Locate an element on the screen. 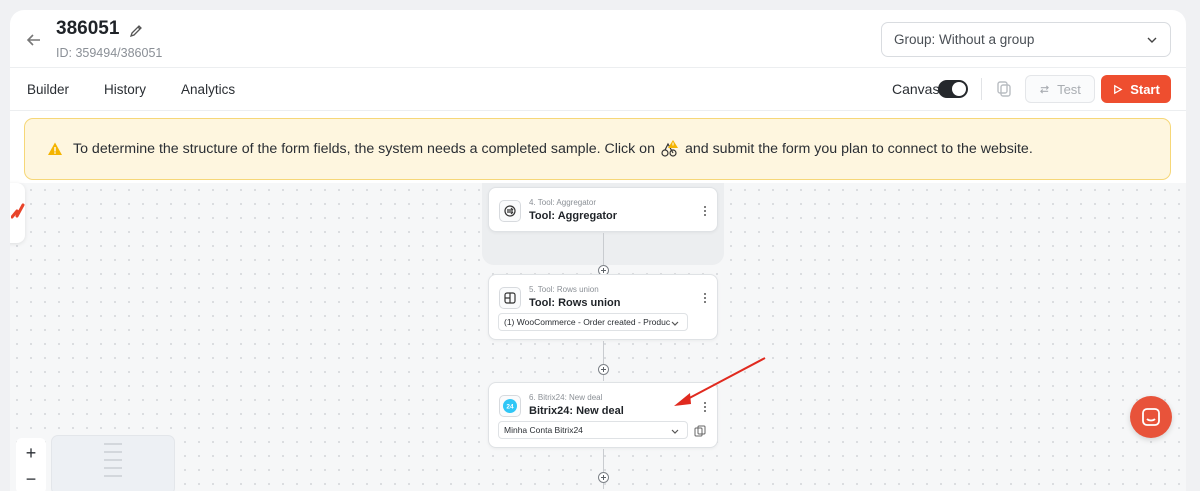 The height and width of the screenshot is (491, 1200). source-select: (1) WooCommerce - Order created - Produc is located at coordinates (593, 322).